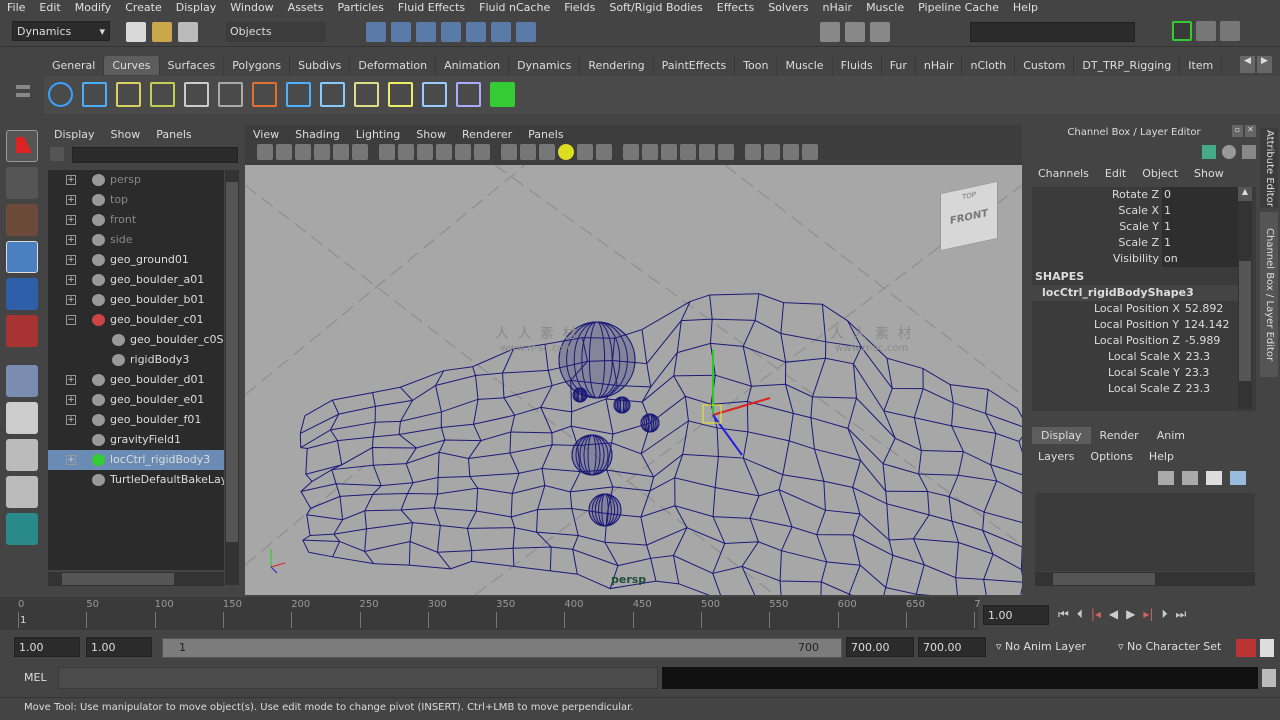 Image resolution: width=1280 pixels, height=720 pixels. I want to click on layer-icon, so click(1229, 152).